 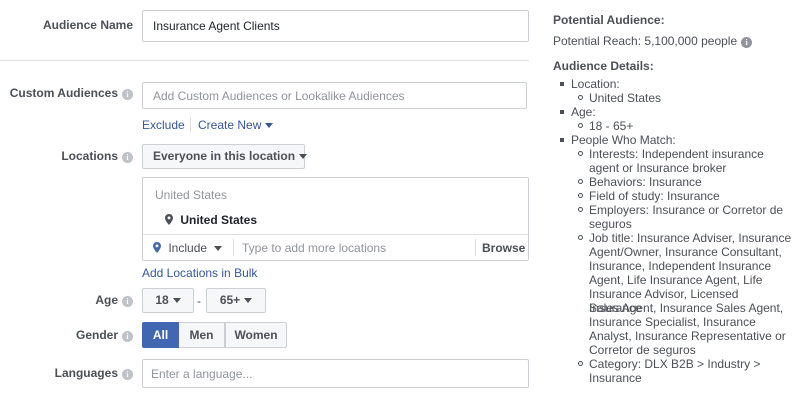 What do you see at coordinates (86, 373) in the screenshot?
I see `languages-label-text: Languages` at bounding box center [86, 373].